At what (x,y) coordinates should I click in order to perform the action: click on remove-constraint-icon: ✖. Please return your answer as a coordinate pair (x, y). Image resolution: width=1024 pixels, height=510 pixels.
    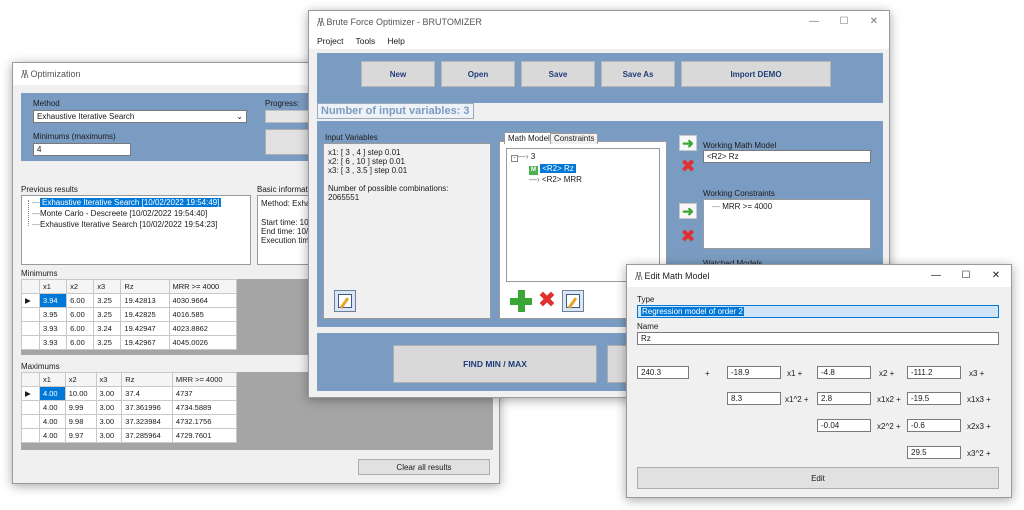
    Looking at the image, I should click on (688, 236).